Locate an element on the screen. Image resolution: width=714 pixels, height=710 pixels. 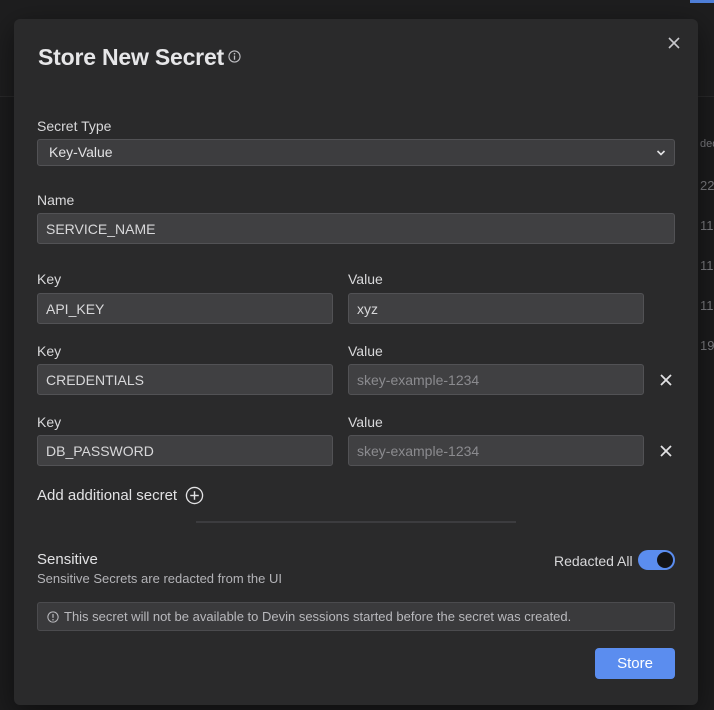
background-accent-bar is located at coordinates (702, 1).